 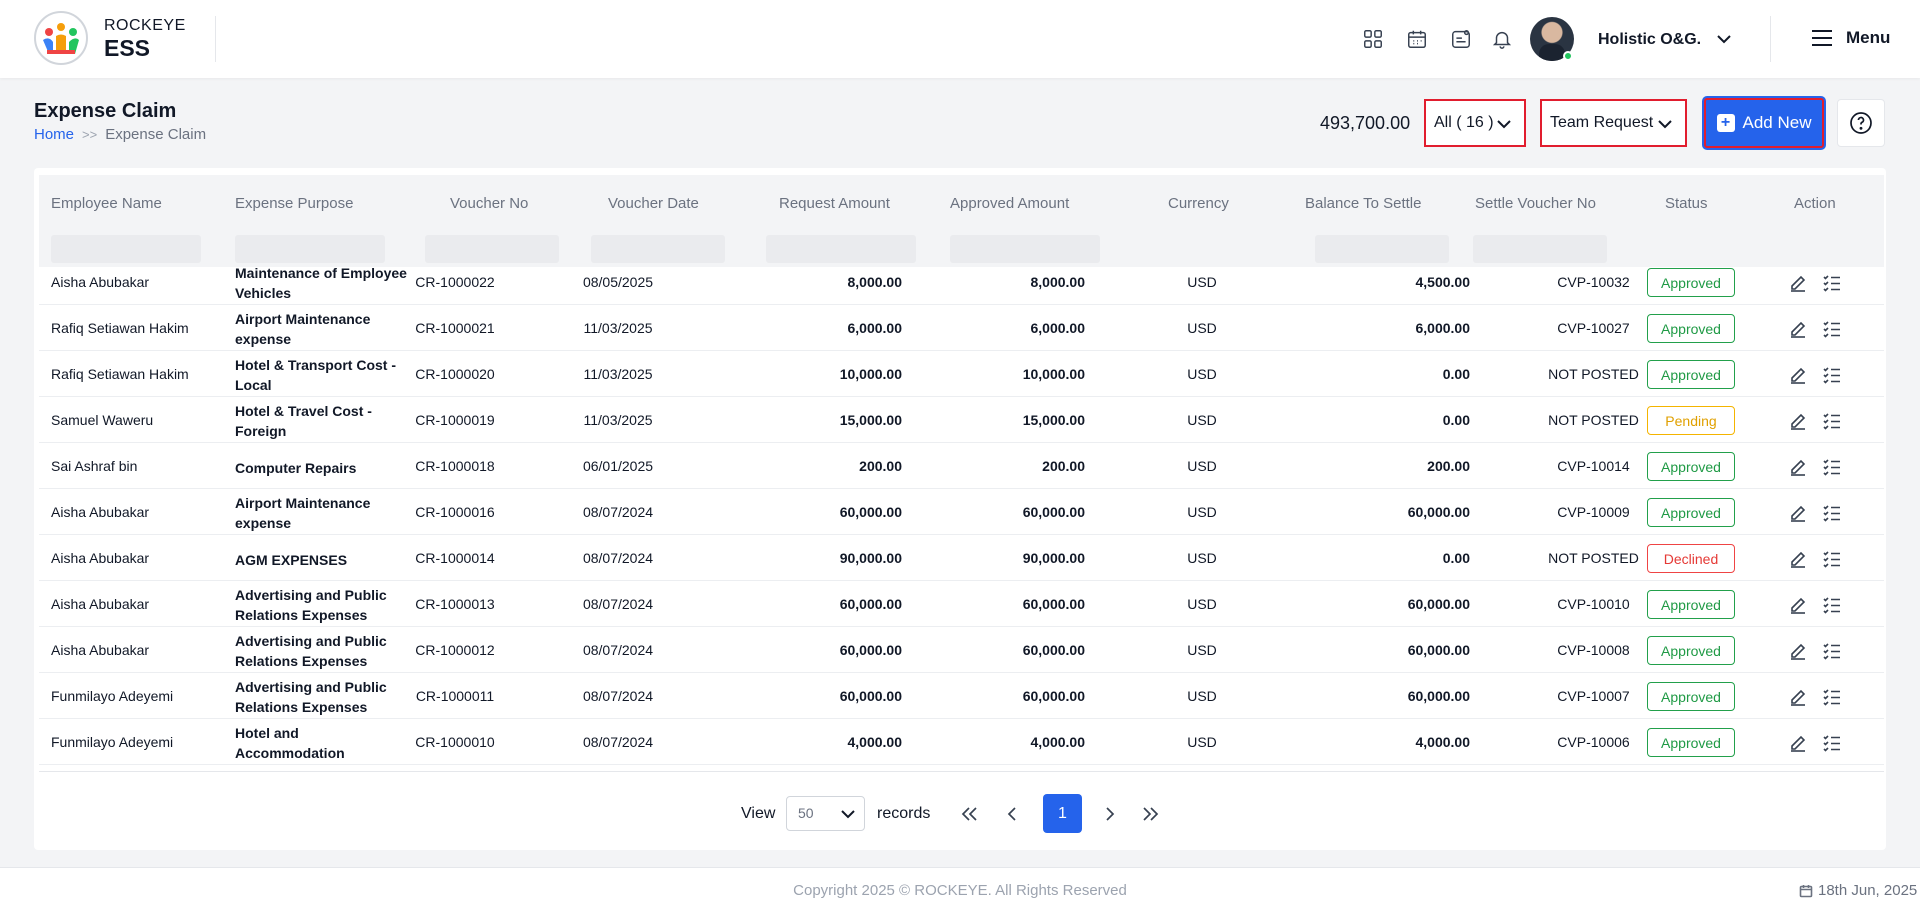 I want to click on rockeye-logo, so click(x=61, y=38).